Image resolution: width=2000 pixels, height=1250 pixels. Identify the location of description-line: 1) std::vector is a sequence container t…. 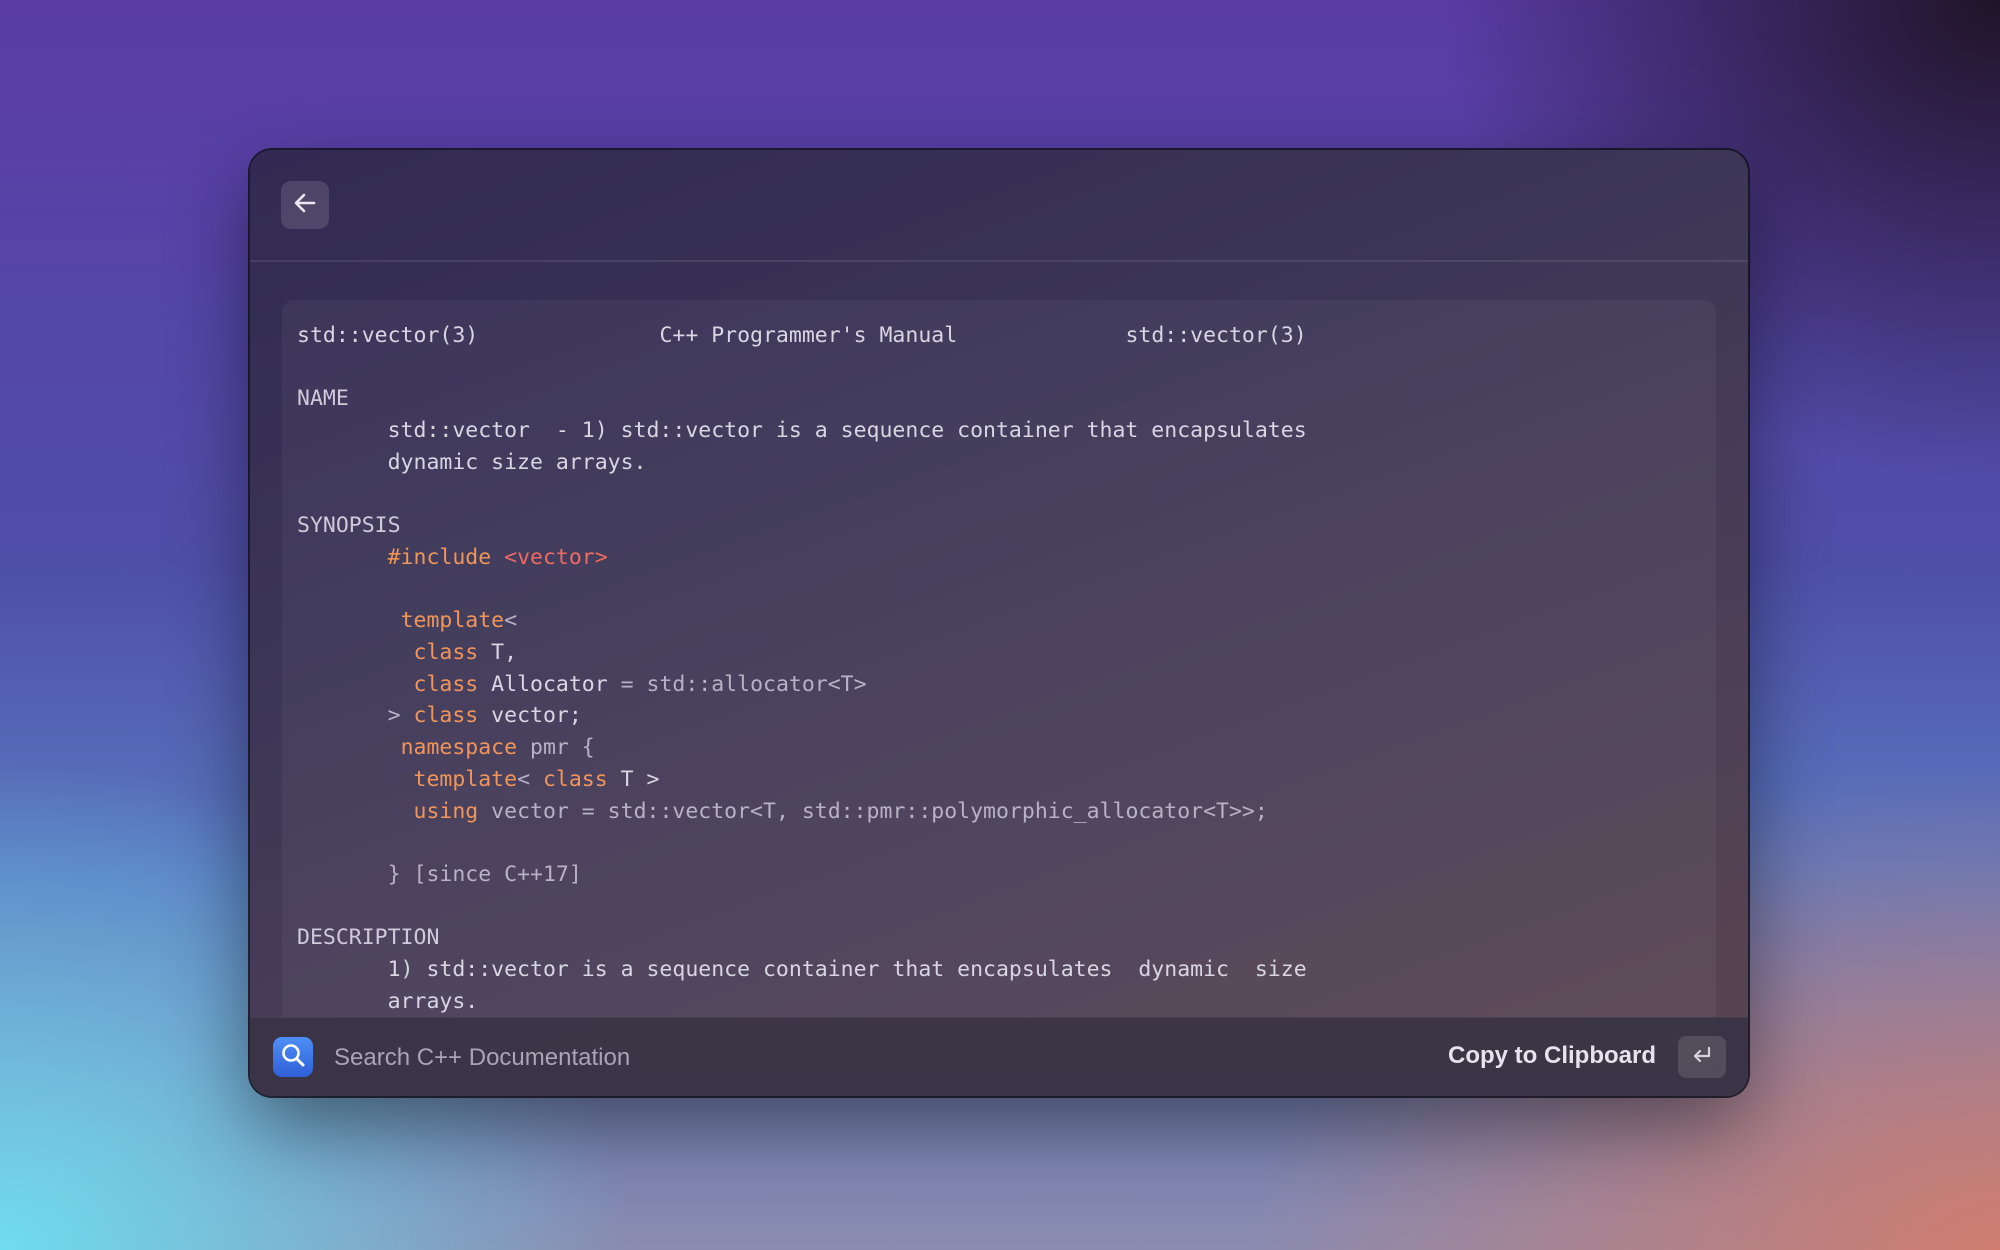
(847, 970).